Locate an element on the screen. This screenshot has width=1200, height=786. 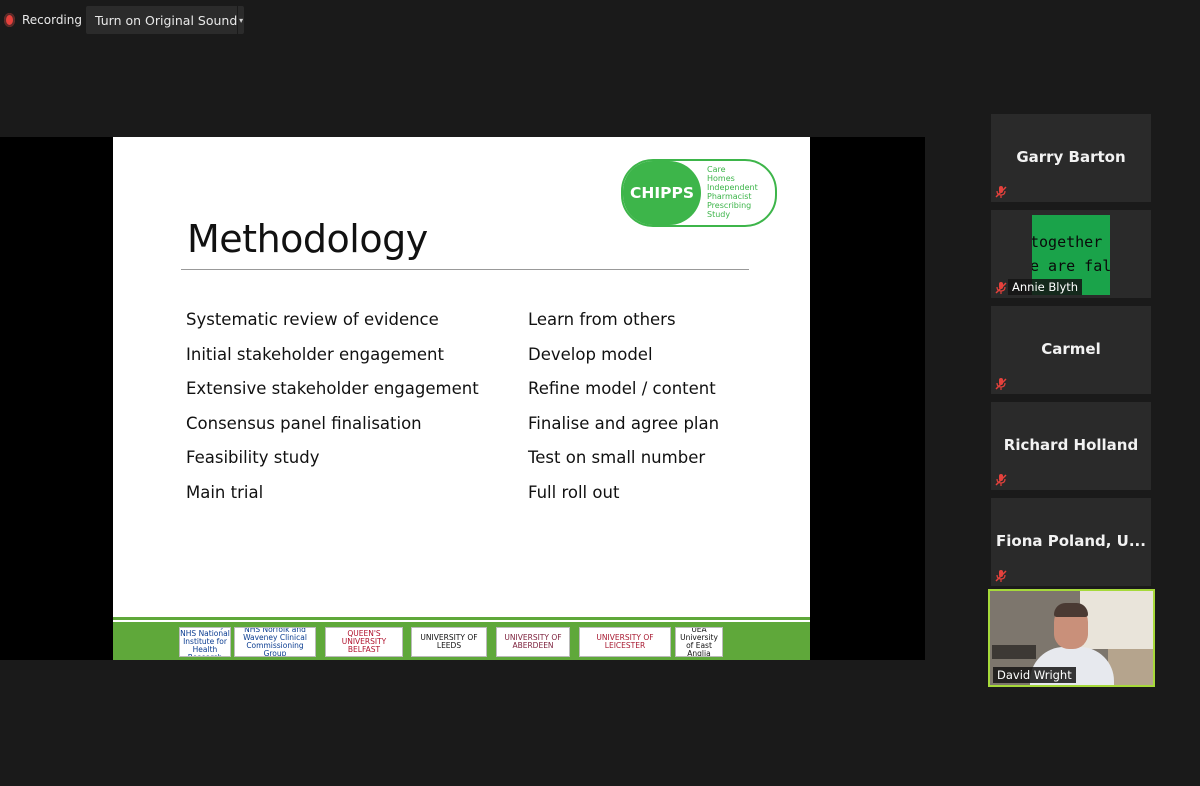
participant-name: Garry Barton is located at coordinates (1071, 157).